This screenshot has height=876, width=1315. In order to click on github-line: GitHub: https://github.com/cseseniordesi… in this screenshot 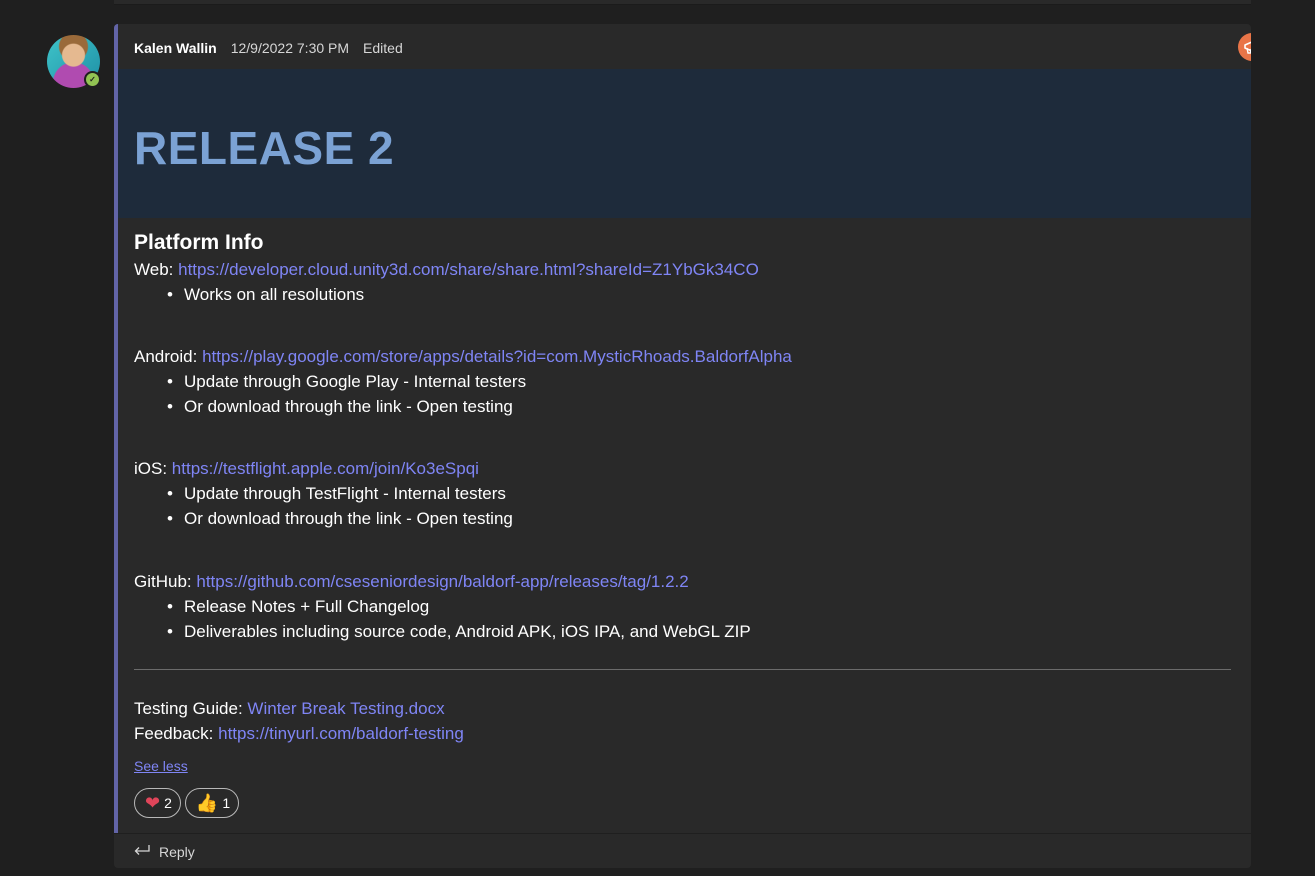, I will do `click(682, 581)`.